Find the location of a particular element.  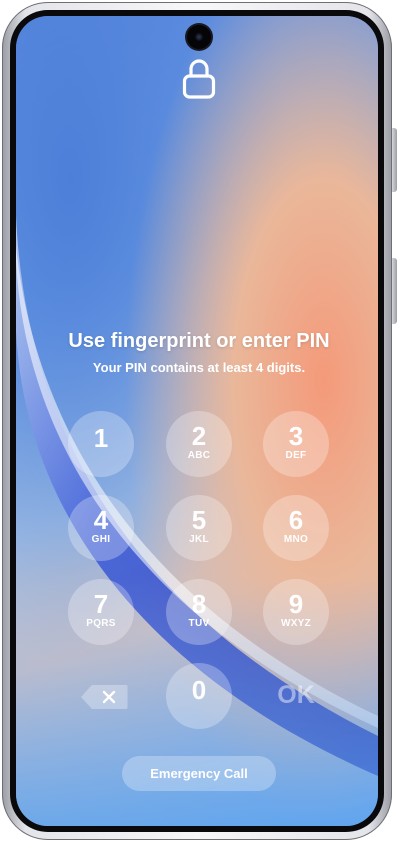

key-0: 0 is located at coordinates (199, 696).